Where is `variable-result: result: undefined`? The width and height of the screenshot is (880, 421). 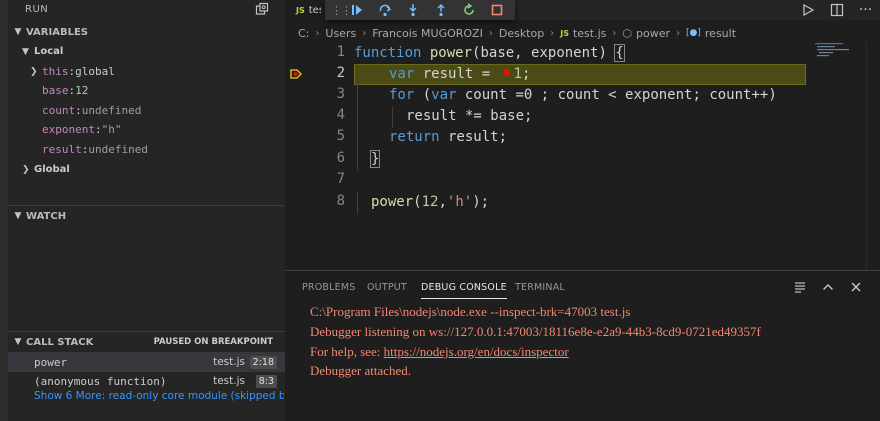 variable-result: result: undefined is located at coordinates (146, 149).